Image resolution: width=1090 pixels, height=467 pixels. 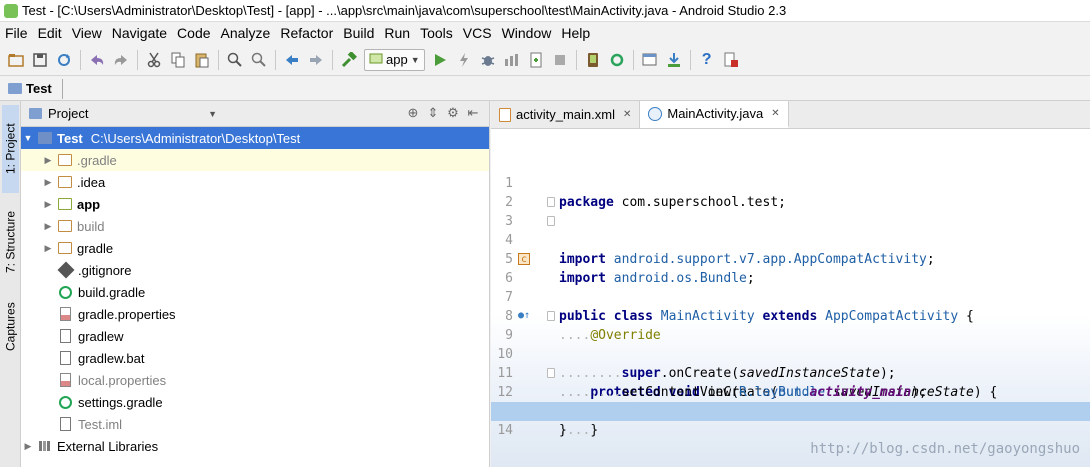 I want to click on project-structure-icon, so click(x=650, y=60).